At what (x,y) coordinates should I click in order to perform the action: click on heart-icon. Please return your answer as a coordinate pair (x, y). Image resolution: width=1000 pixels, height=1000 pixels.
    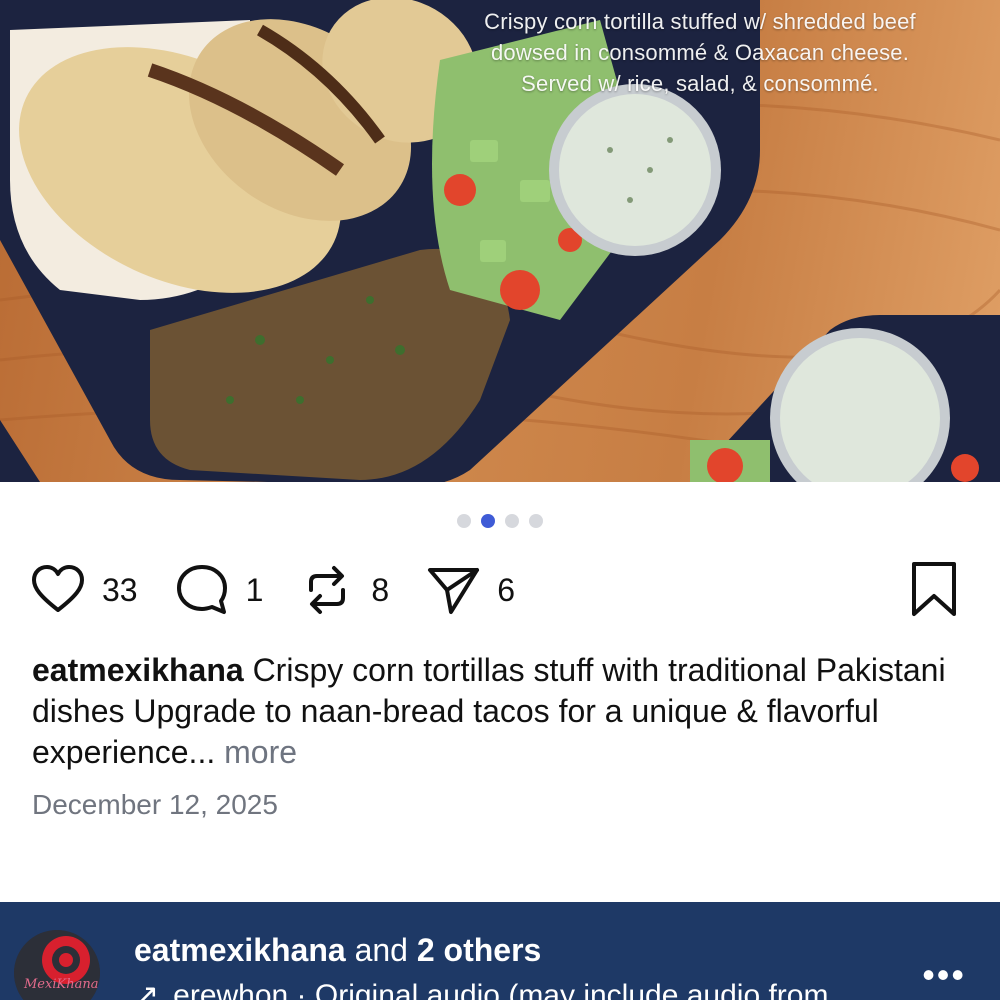
    Looking at the image, I should click on (58, 588).